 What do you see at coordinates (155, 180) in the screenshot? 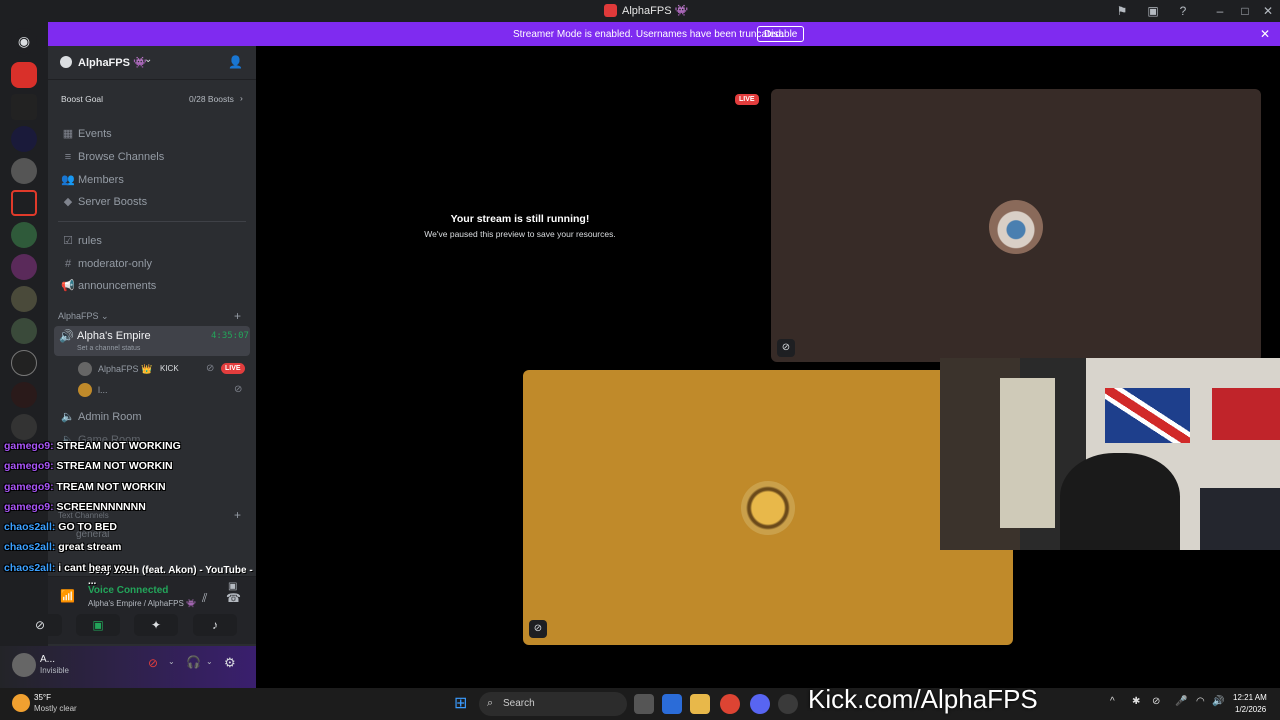
I see `nav-members: 👥 Members` at bounding box center [155, 180].